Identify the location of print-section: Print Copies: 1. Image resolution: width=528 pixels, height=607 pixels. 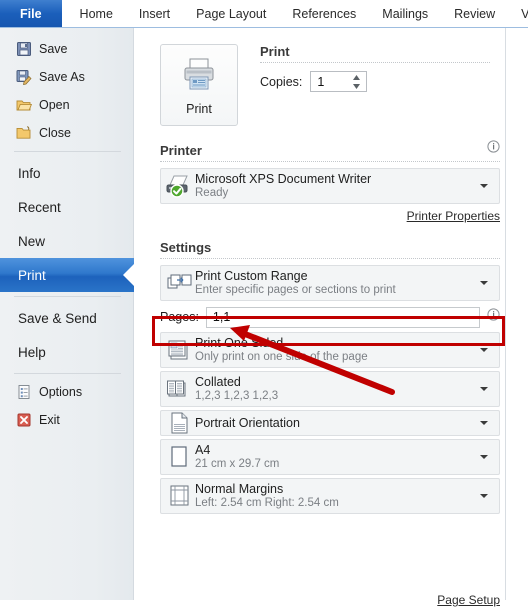
(375, 68).